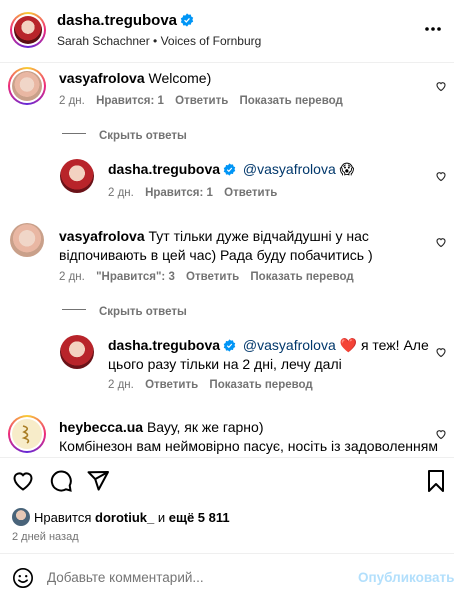  What do you see at coordinates (21, 517) in the screenshot?
I see `liker-avatar` at bounding box center [21, 517].